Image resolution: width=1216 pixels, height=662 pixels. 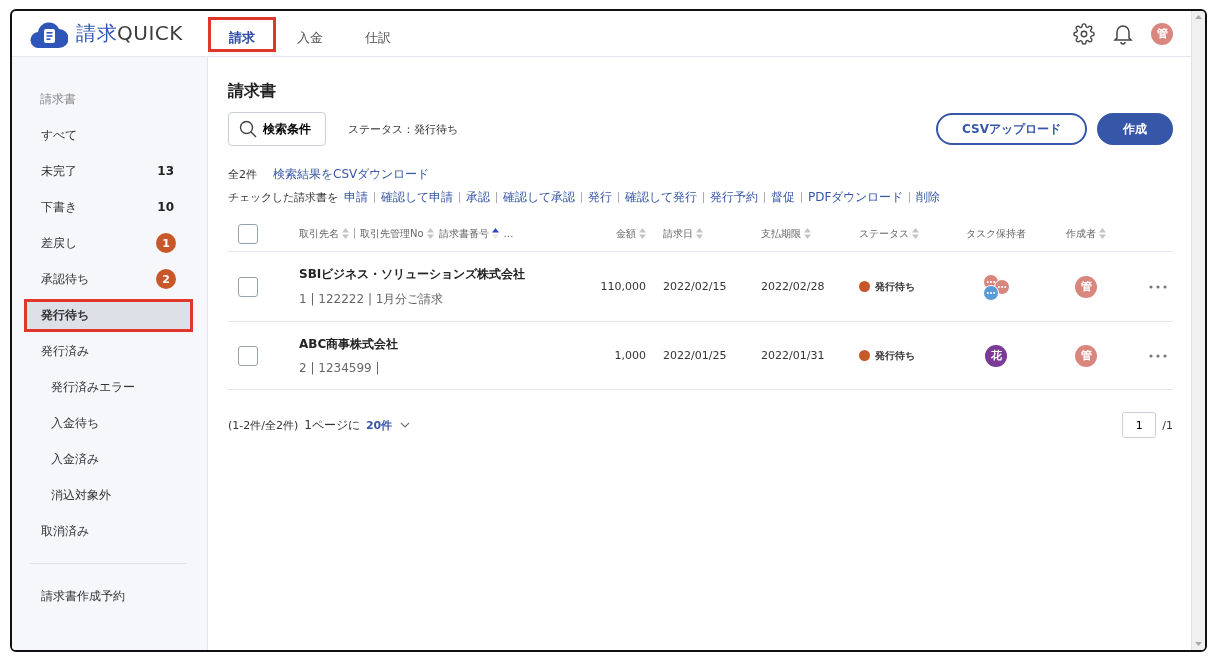 I want to click on sidebar-item: 請求書作成予約, so click(x=108, y=596).